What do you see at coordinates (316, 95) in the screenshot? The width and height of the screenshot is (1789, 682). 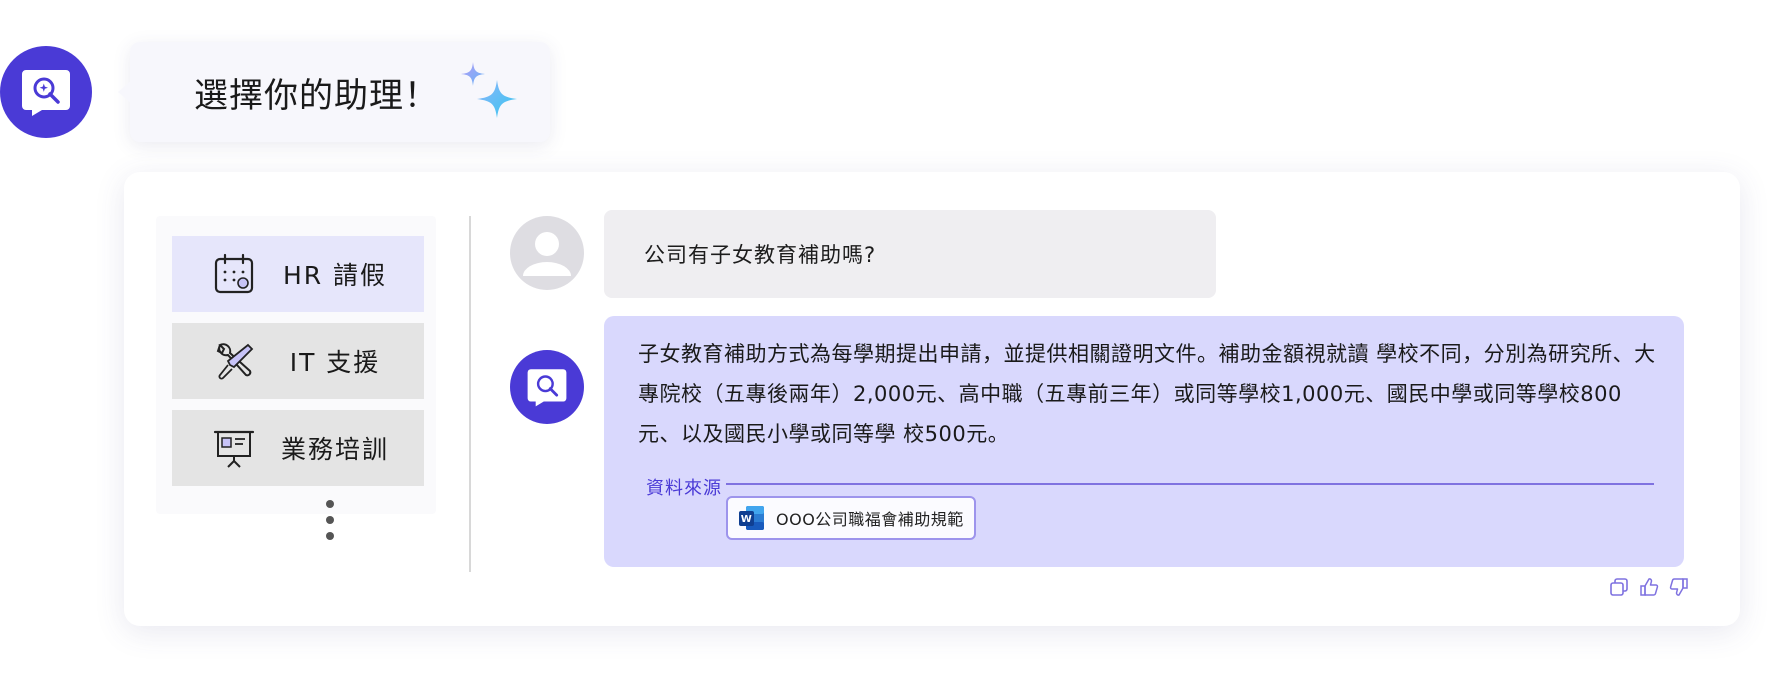 I see `page-title: 選擇你的助理！` at bounding box center [316, 95].